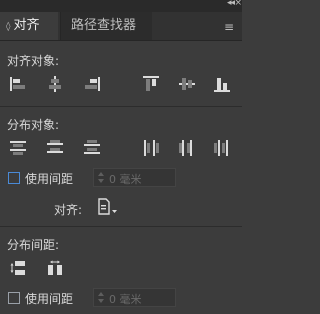 This screenshot has width=320, height=314. What do you see at coordinates (108, 207) in the screenshot?
I see `align-to-selection-icon` at bounding box center [108, 207].